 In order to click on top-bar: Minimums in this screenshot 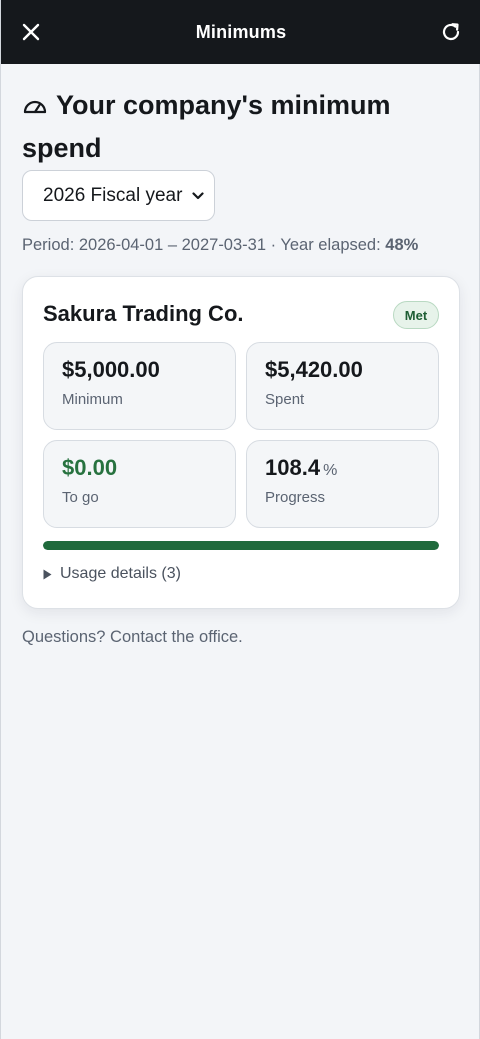, I will do `click(240, 32)`.